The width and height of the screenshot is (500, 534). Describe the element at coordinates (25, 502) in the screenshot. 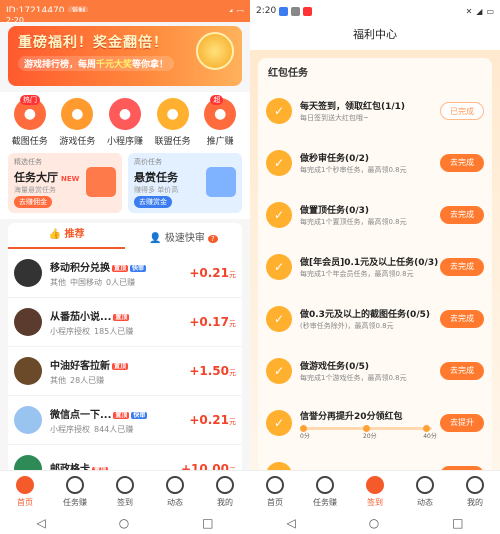

I see `tabbar-label: 首页` at that location.